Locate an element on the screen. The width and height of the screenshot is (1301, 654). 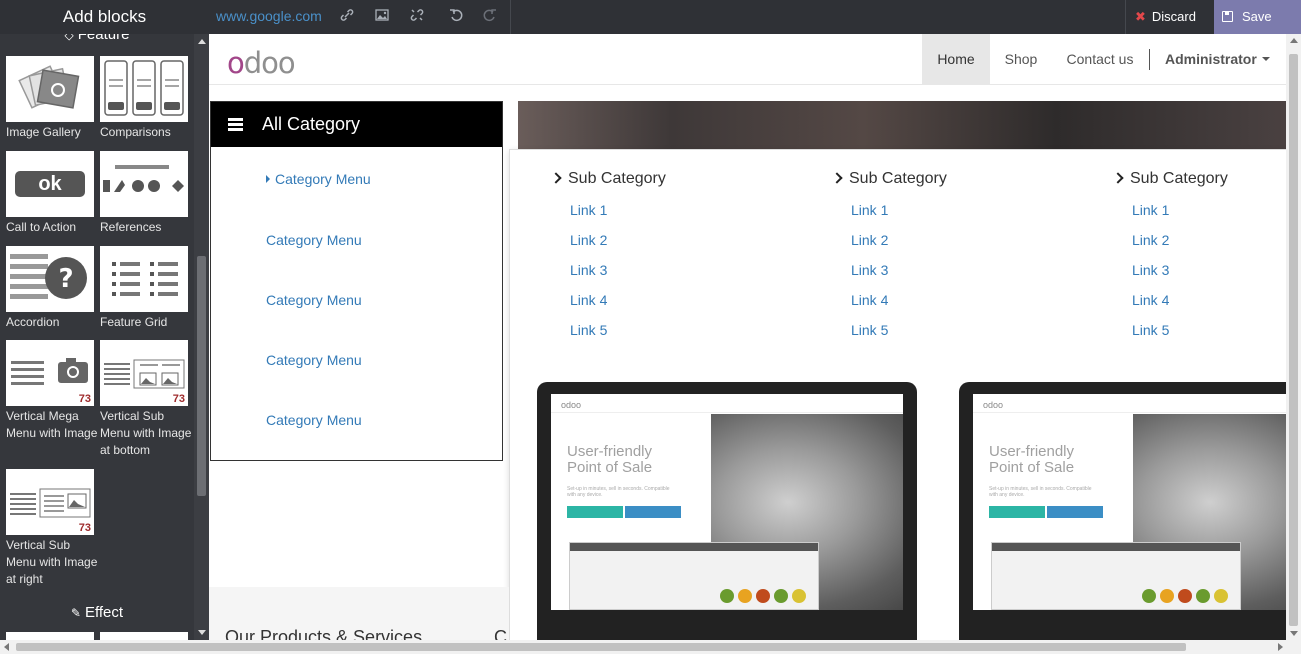
scroll-right-icon is located at coordinates (1280, 647).